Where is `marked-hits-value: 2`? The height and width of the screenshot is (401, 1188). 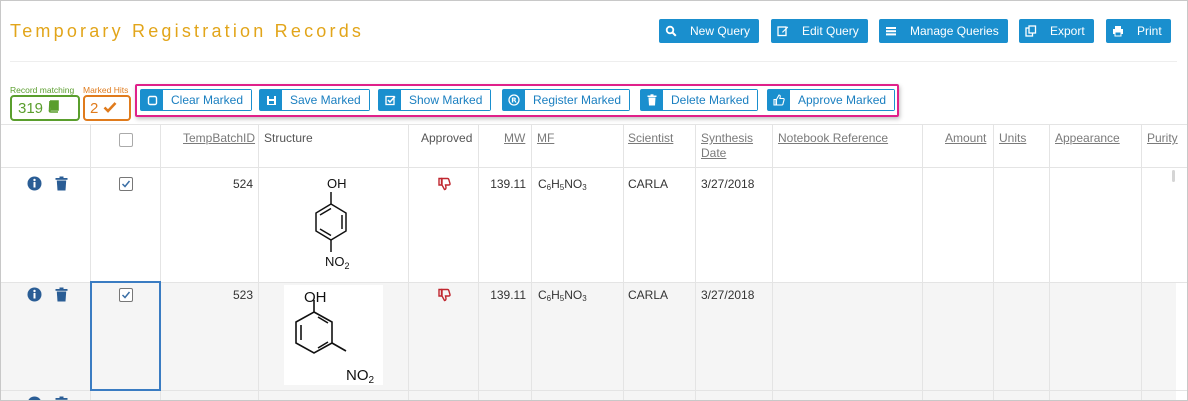
marked-hits-value: 2 is located at coordinates (94, 108).